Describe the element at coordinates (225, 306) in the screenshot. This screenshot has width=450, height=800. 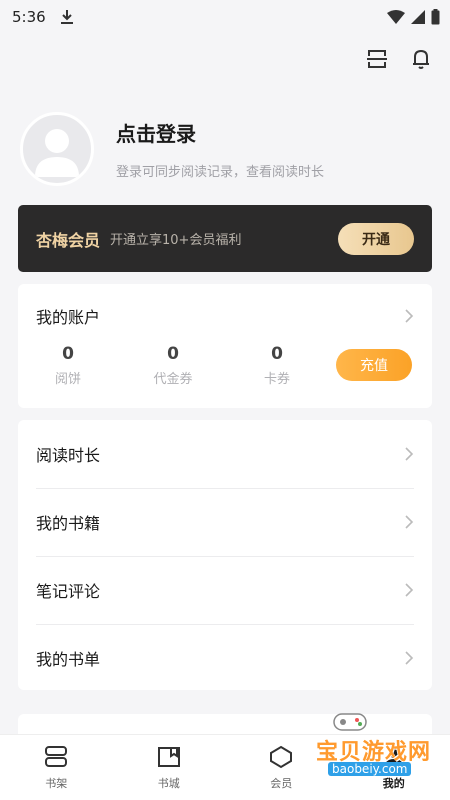
I see `account-header: 我的账户` at that location.